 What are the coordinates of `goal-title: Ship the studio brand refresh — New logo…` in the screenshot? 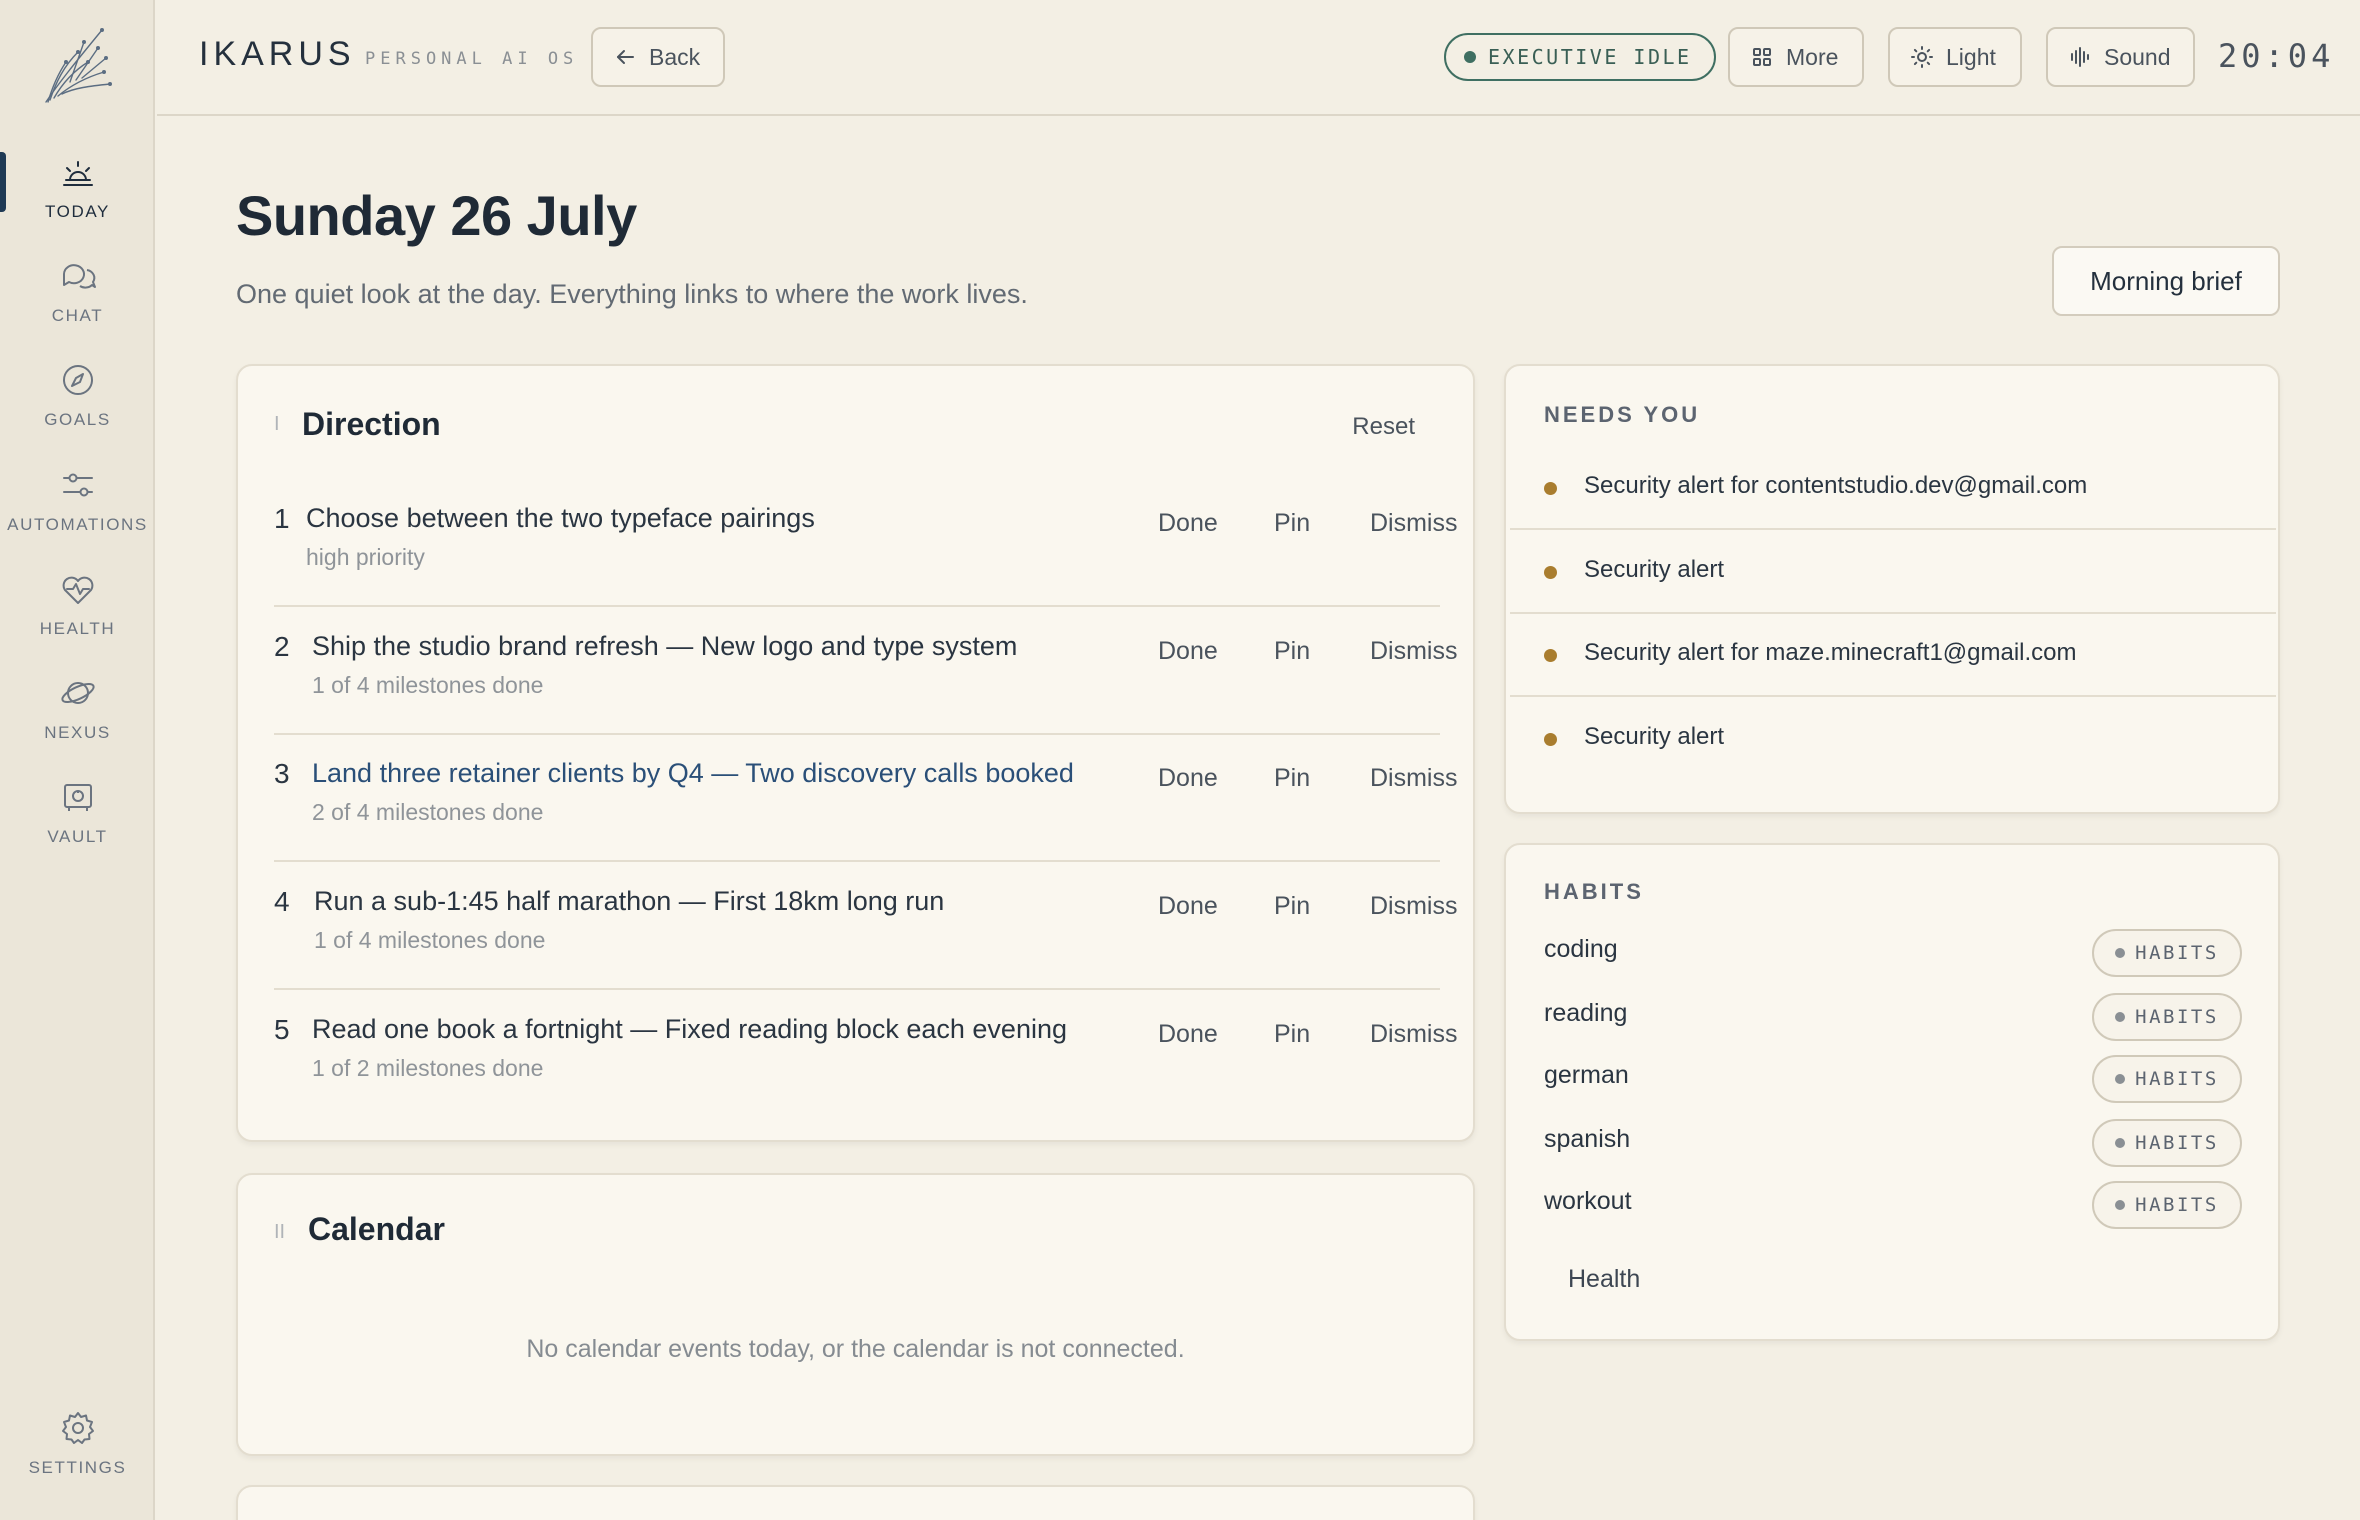 It's located at (664, 646).